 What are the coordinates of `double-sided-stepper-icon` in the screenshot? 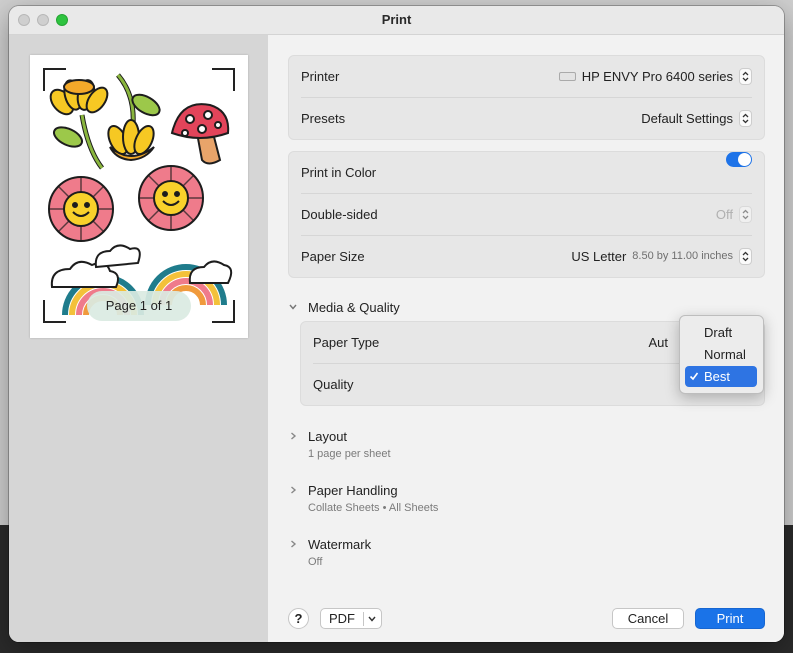 It's located at (745, 214).